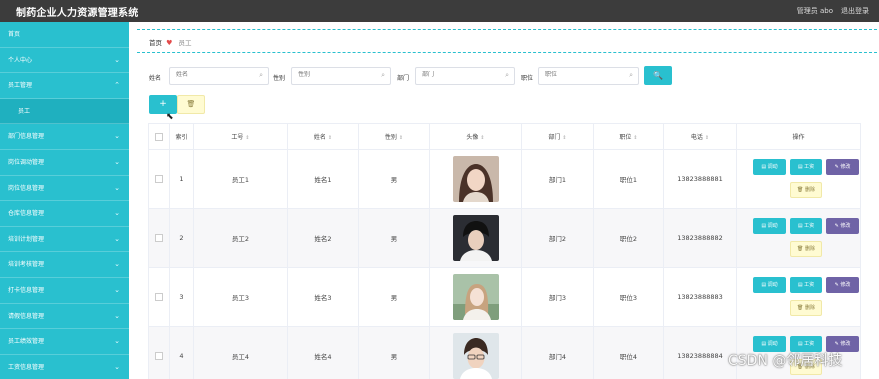  Describe the element at coordinates (155, 43) in the screenshot. I see `breadcrumb-home: 首页` at that location.